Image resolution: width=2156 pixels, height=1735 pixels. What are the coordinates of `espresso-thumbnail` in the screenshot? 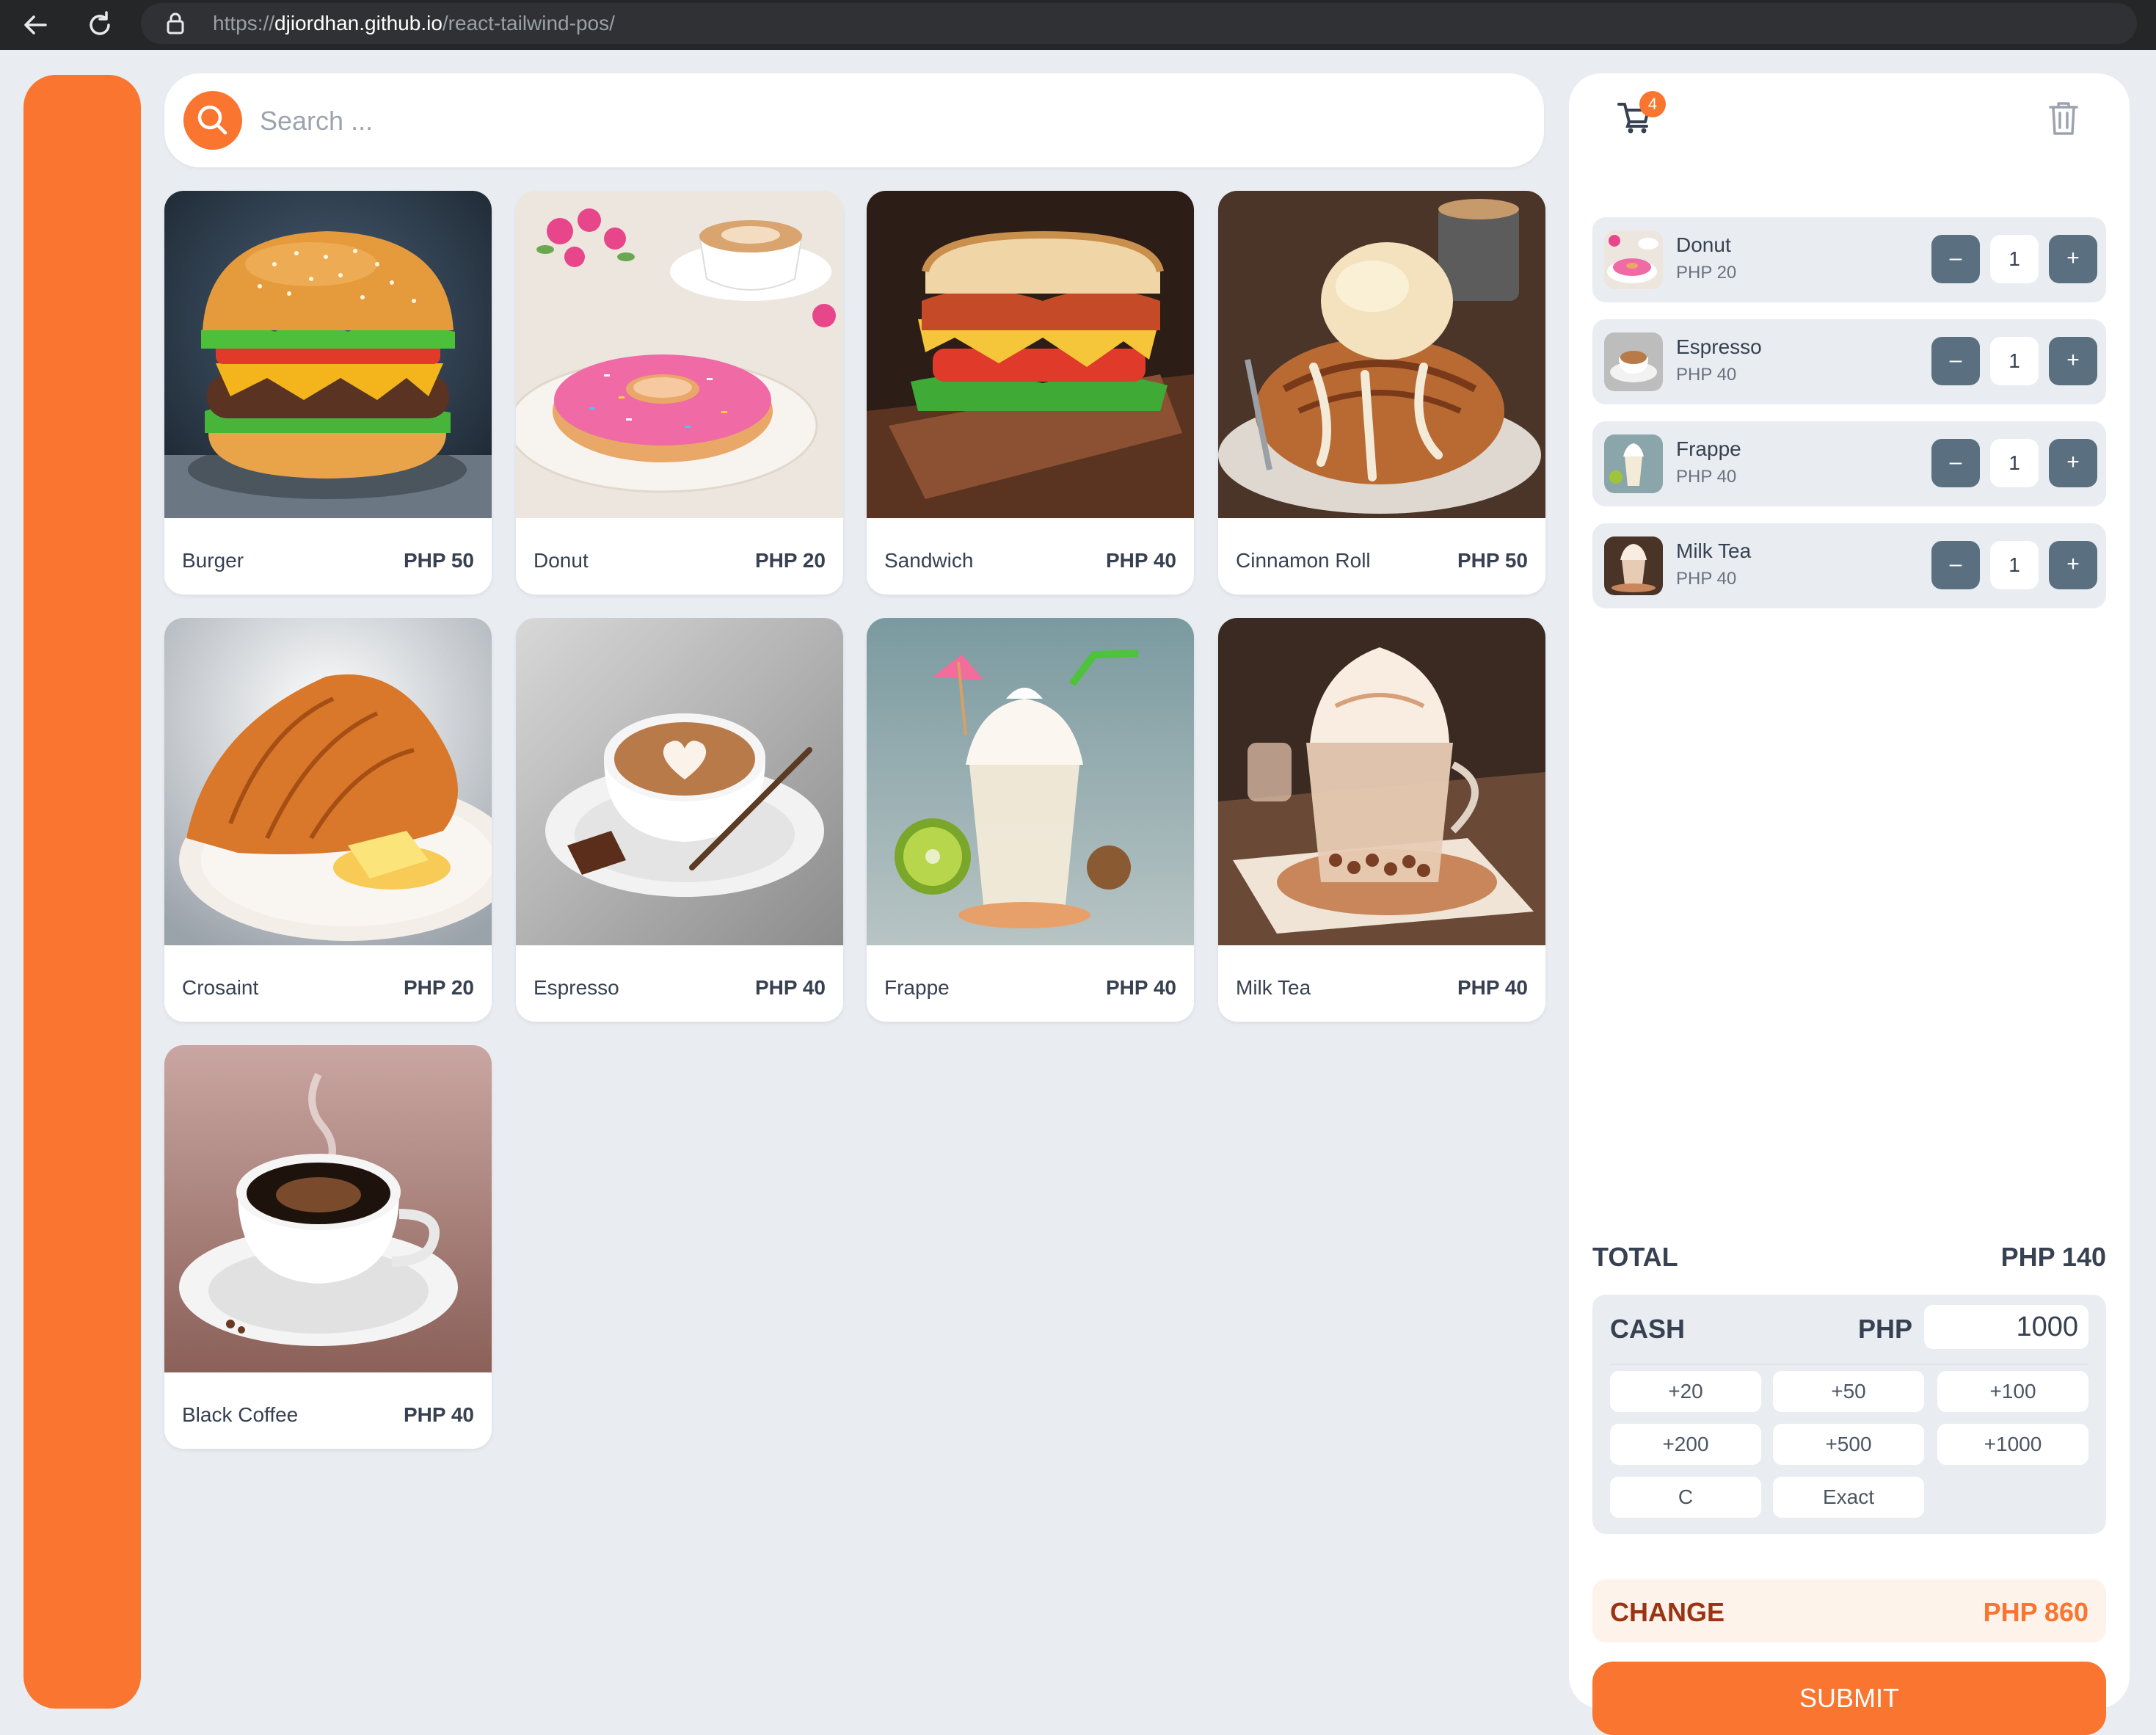 It's located at (1634, 361).